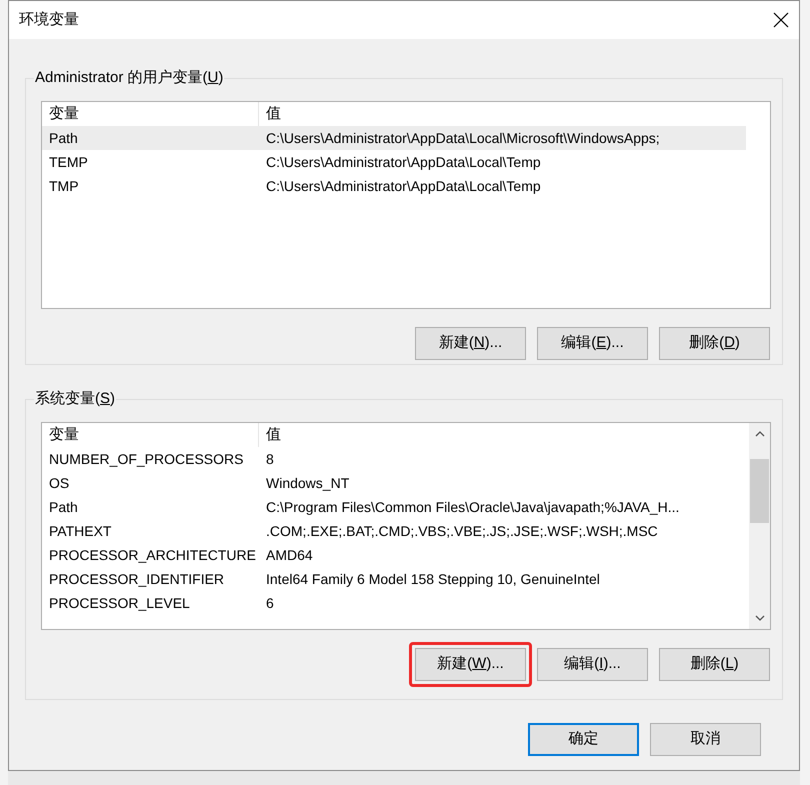  What do you see at coordinates (146, 459) in the screenshot?
I see `variable-name: NUMBER_OF_PROCESSORS` at bounding box center [146, 459].